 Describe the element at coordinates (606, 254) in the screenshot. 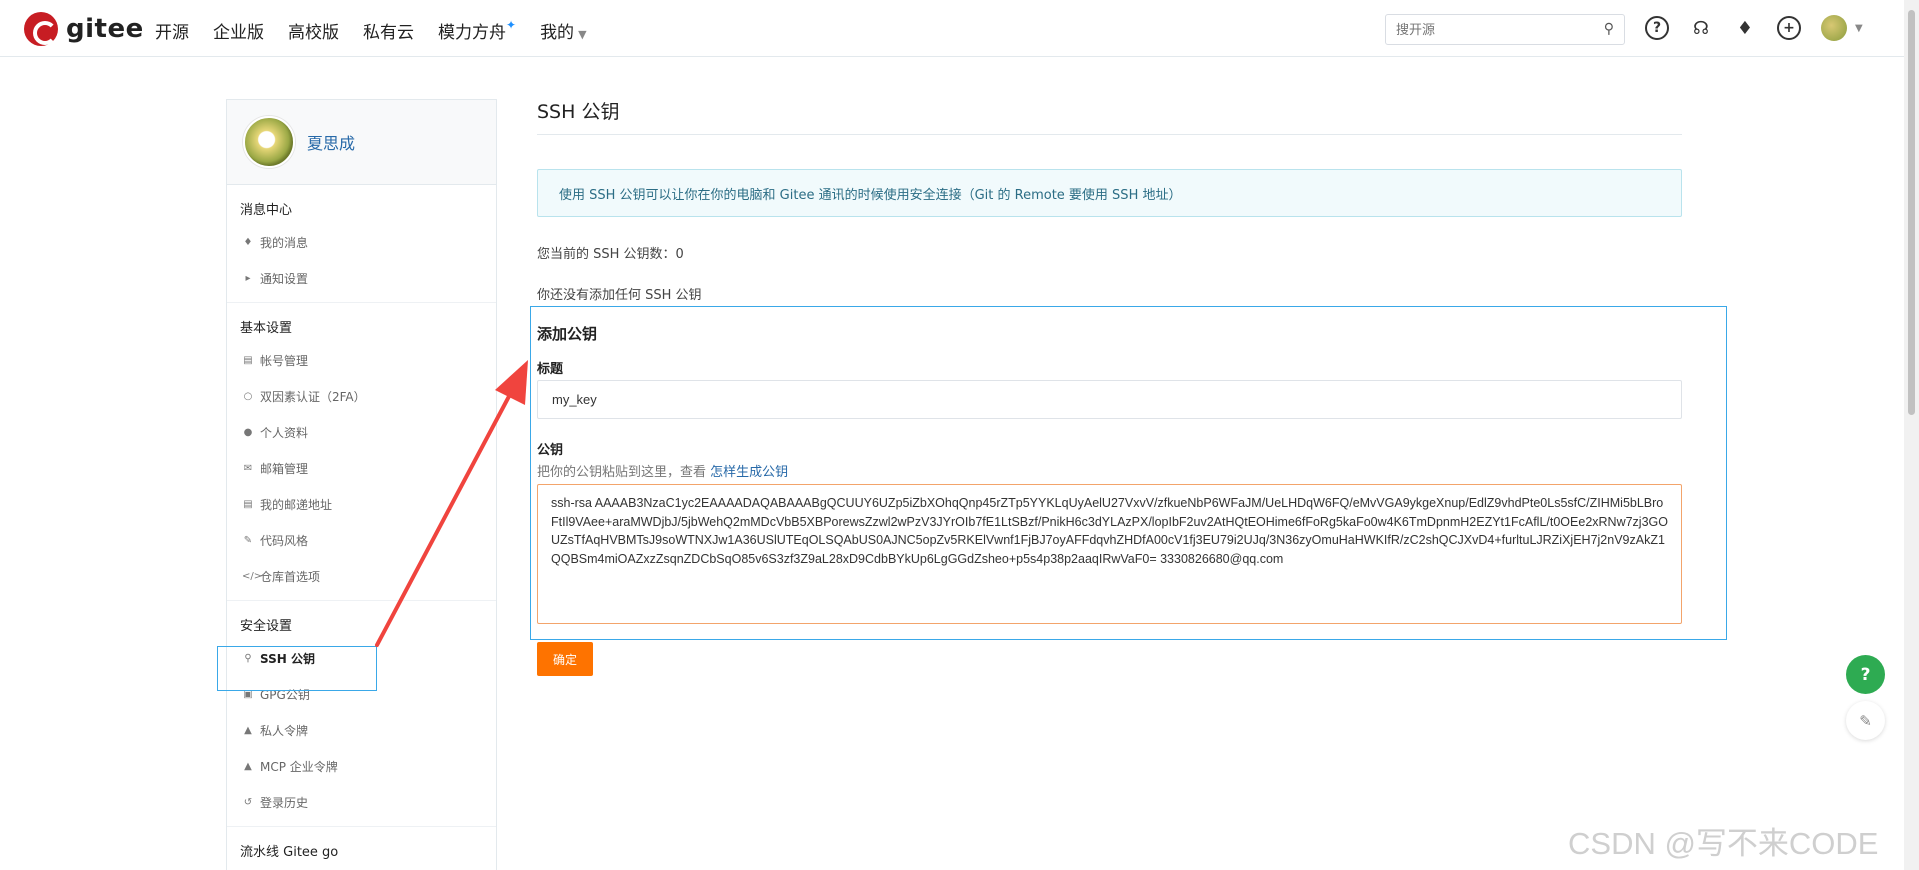

I see `key-count-label: 您当前的 SSH 公钥数：` at that location.